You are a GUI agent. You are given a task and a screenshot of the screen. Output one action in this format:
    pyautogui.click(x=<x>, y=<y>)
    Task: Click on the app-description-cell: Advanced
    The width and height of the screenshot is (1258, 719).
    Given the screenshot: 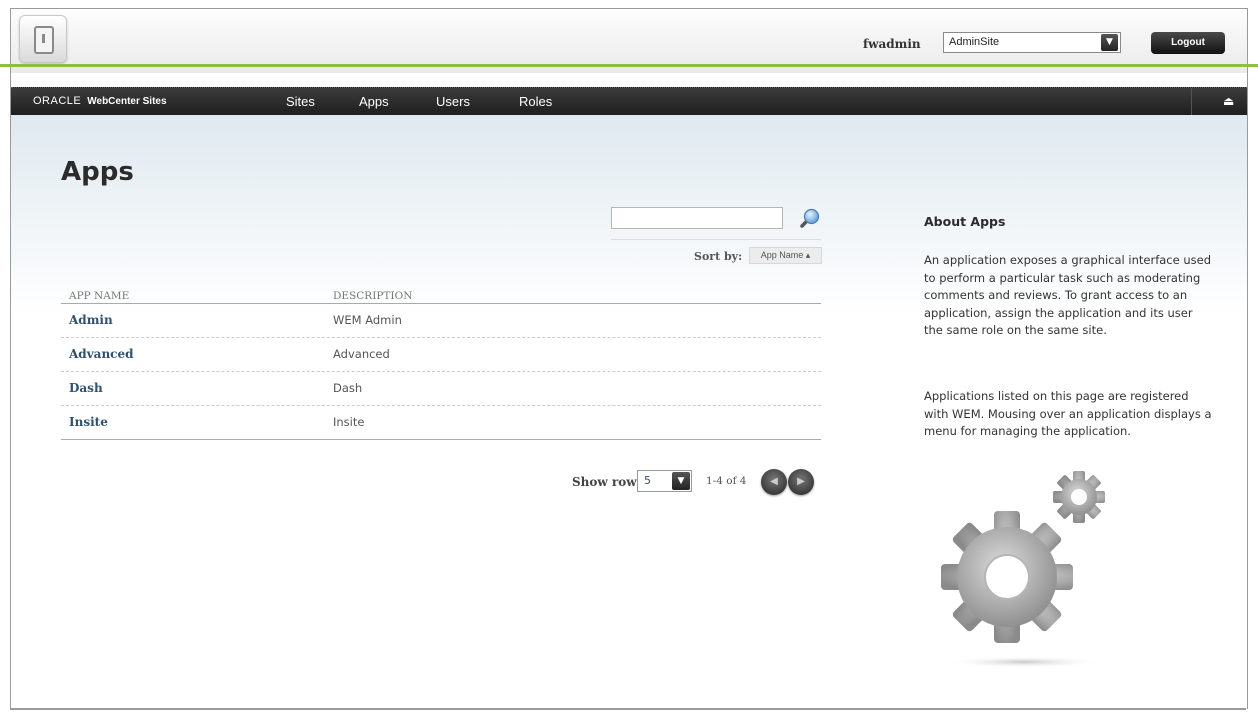 What is the action you would take?
    pyautogui.click(x=361, y=354)
    